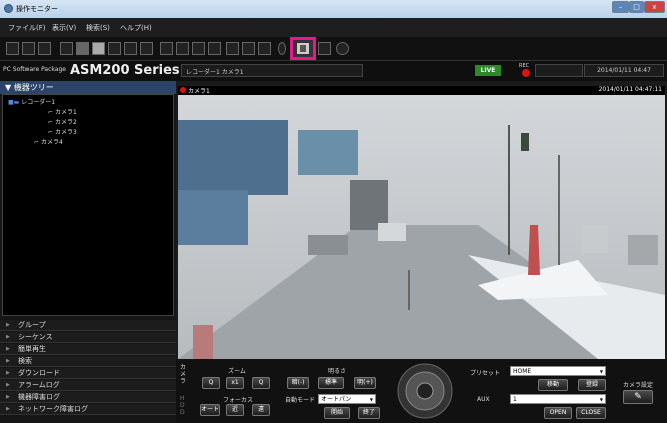 Image resolution: width=667 pixels, height=423 pixels. What do you see at coordinates (62, 121) in the screenshot?
I see `tree-camera-2: ⌐ カメラ2` at bounding box center [62, 121].